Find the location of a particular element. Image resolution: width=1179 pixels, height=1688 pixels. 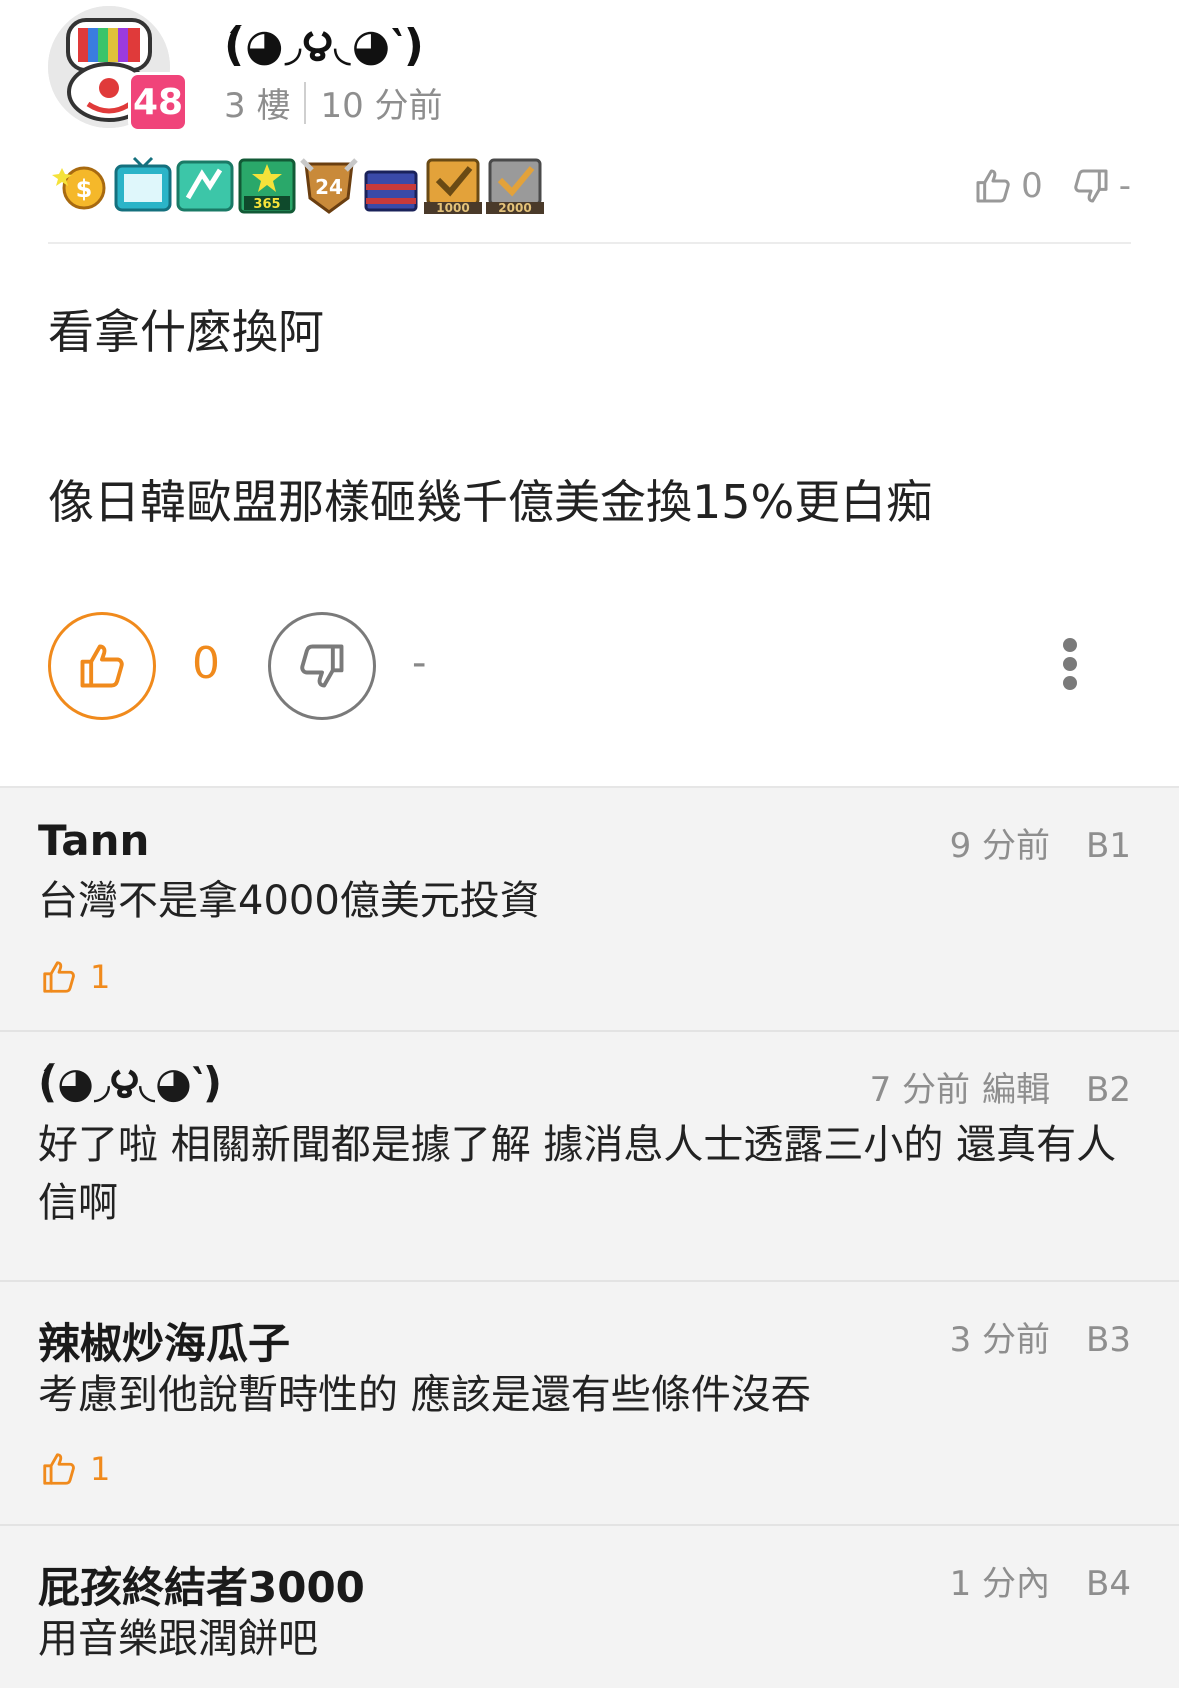

medal-24-label: 24 is located at coordinates (329, 187).